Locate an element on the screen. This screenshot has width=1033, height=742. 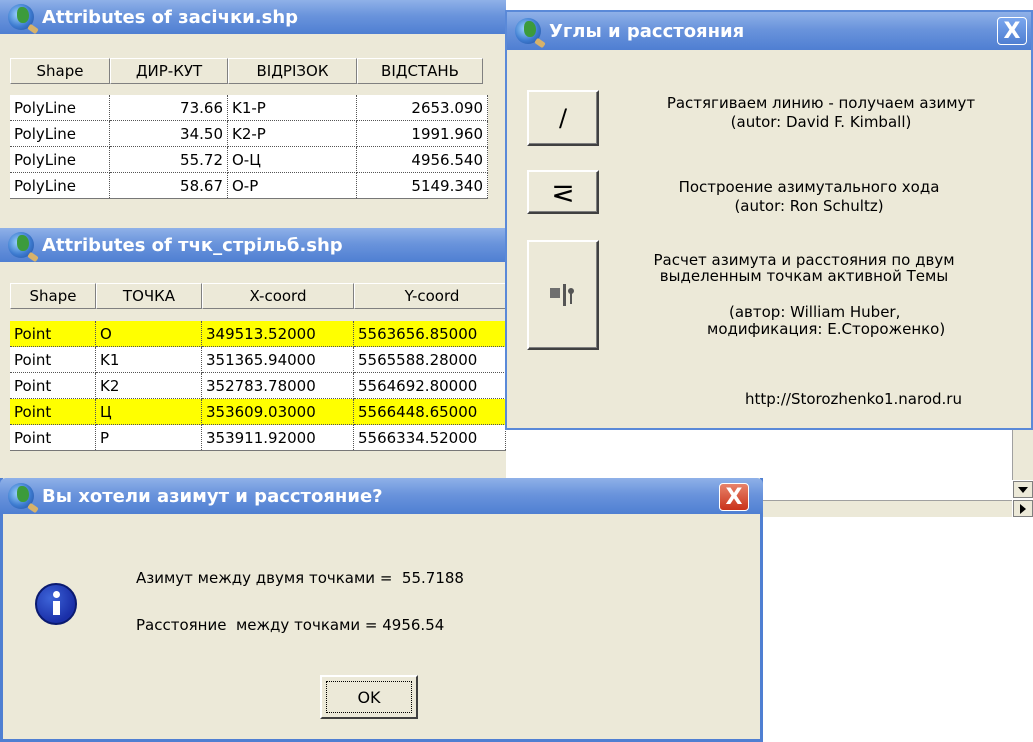
azimuth-result-text: Азимут между двумя точками = 55.7188 is located at coordinates (300, 578).